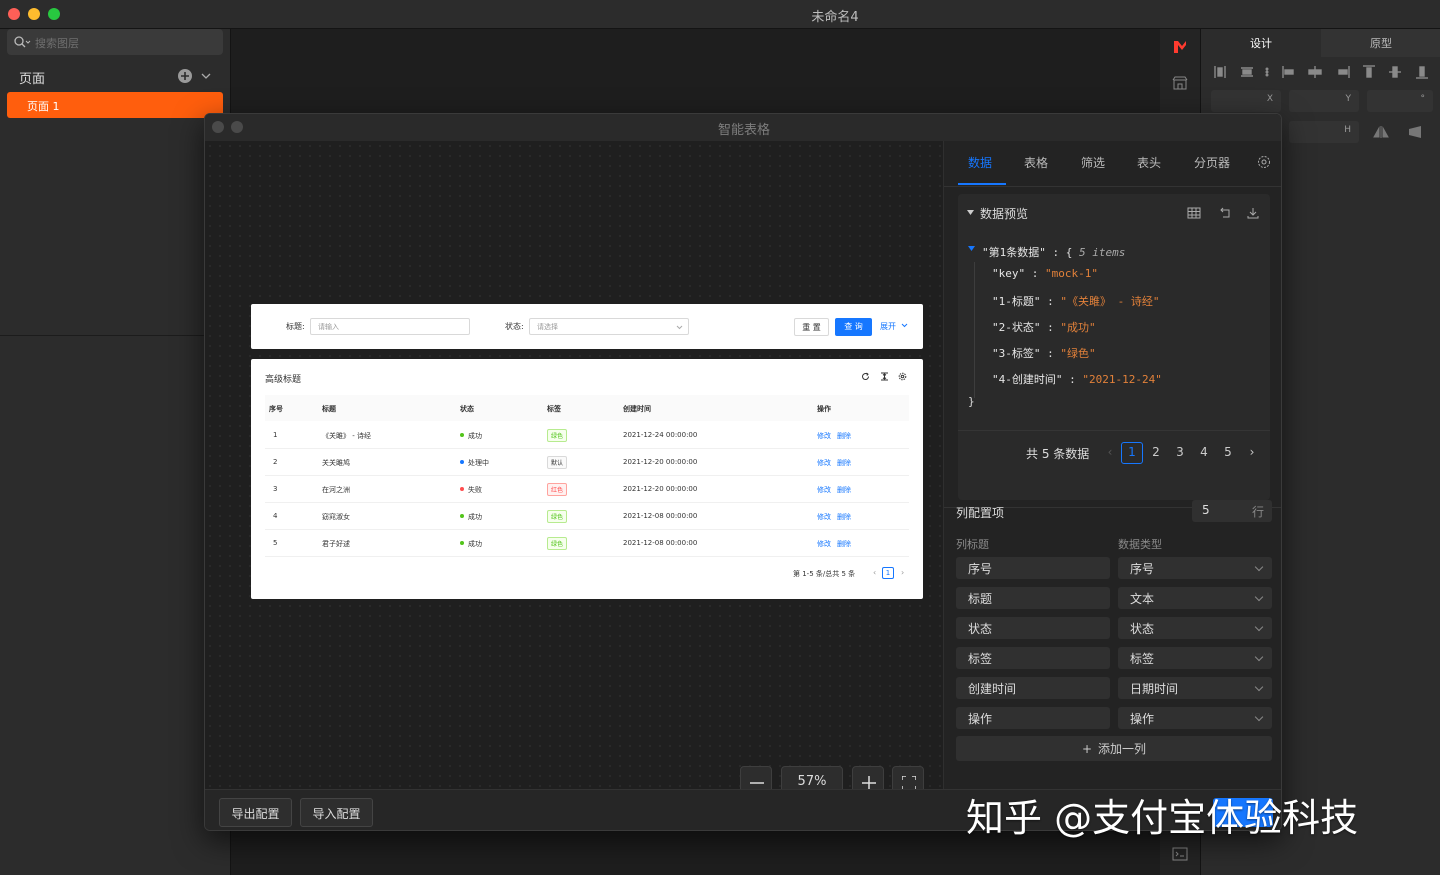 The width and height of the screenshot is (1440, 875). Describe the element at coordinates (888, 573) in the screenshot. I see `page-1-button: 1` at that location.